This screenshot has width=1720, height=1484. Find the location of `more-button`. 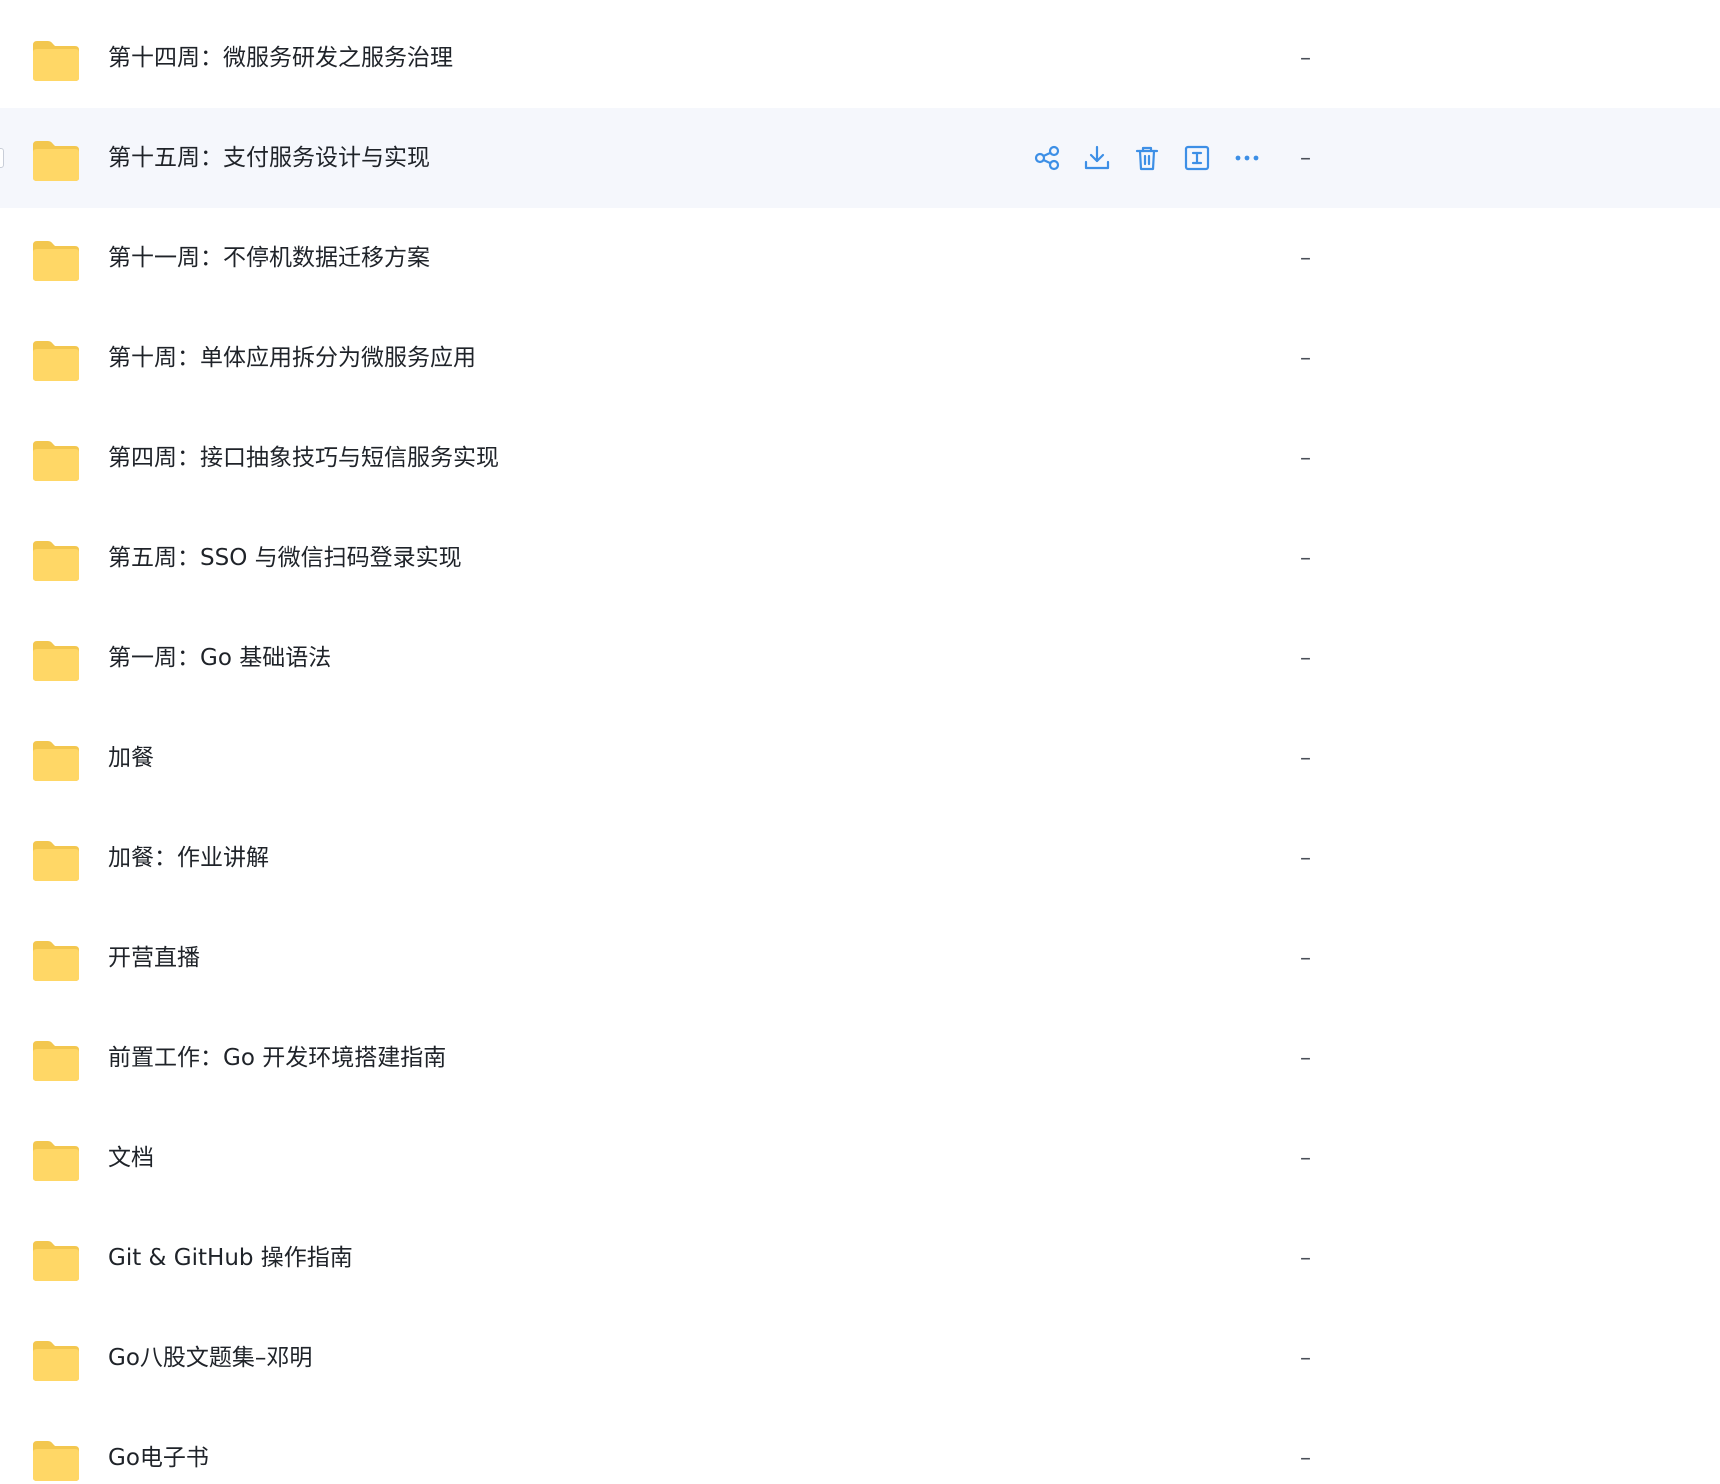

more-button is located at coordinates (1247, 158).